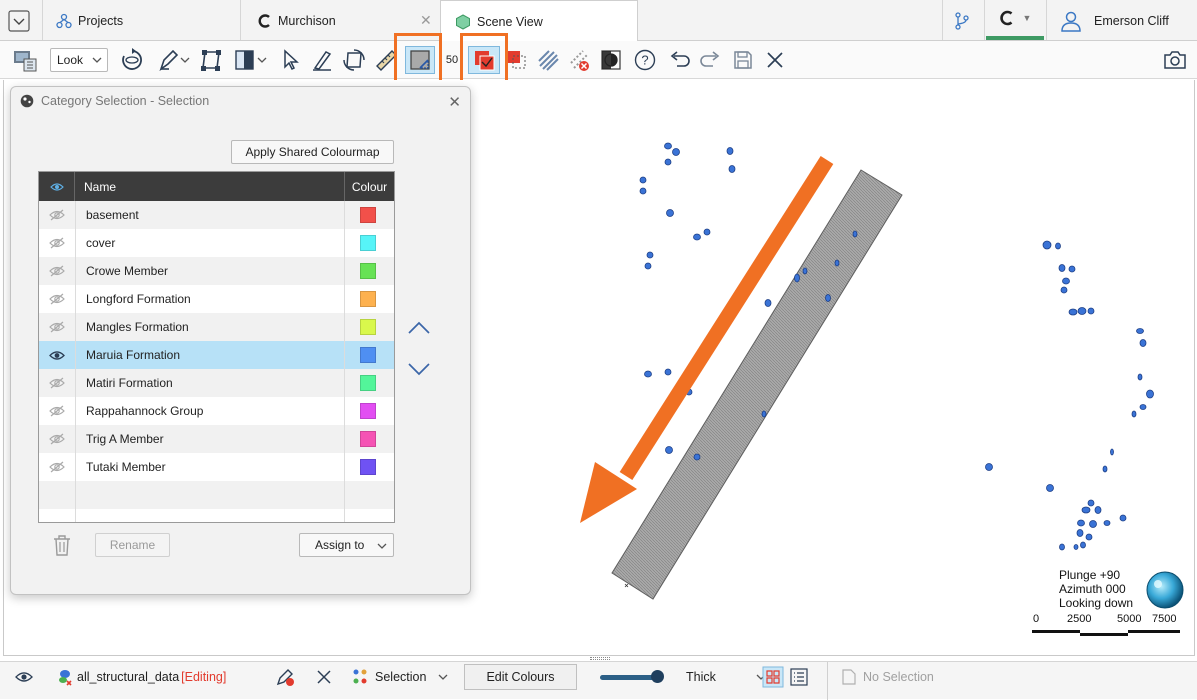 The height and width of the screenshot is (700, 1197). I want to click on deselect-button, so click(517, 60).